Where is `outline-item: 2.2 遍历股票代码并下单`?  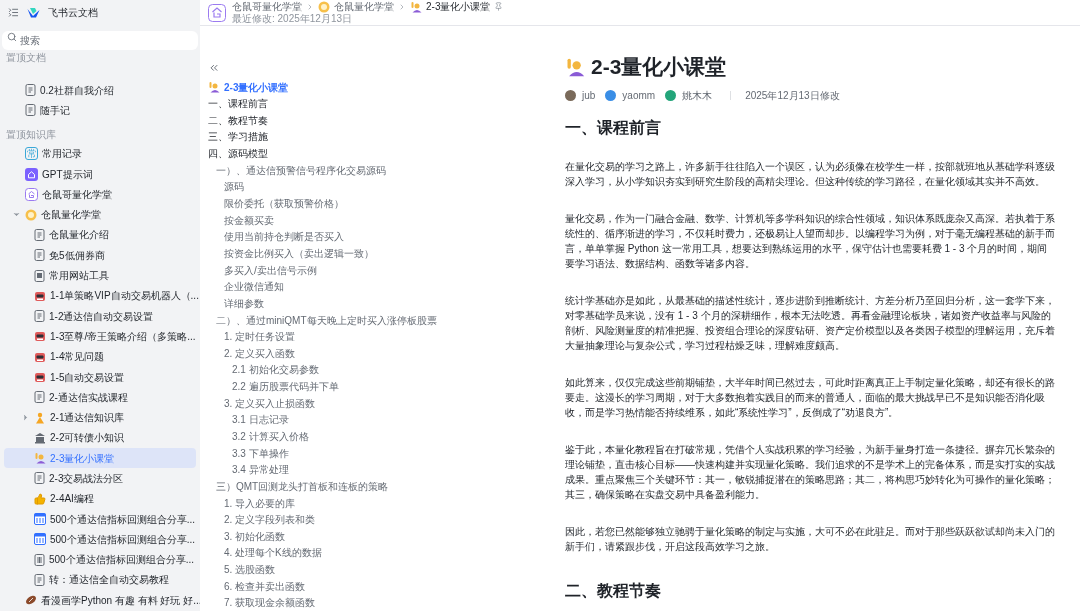 outline-item: 2.2 遍历股票代码并下单 is located at coordinates (374, 386).